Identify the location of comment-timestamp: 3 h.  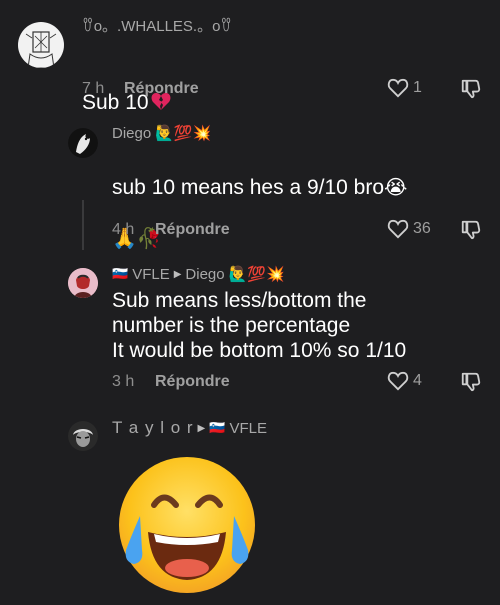
(123, 381).